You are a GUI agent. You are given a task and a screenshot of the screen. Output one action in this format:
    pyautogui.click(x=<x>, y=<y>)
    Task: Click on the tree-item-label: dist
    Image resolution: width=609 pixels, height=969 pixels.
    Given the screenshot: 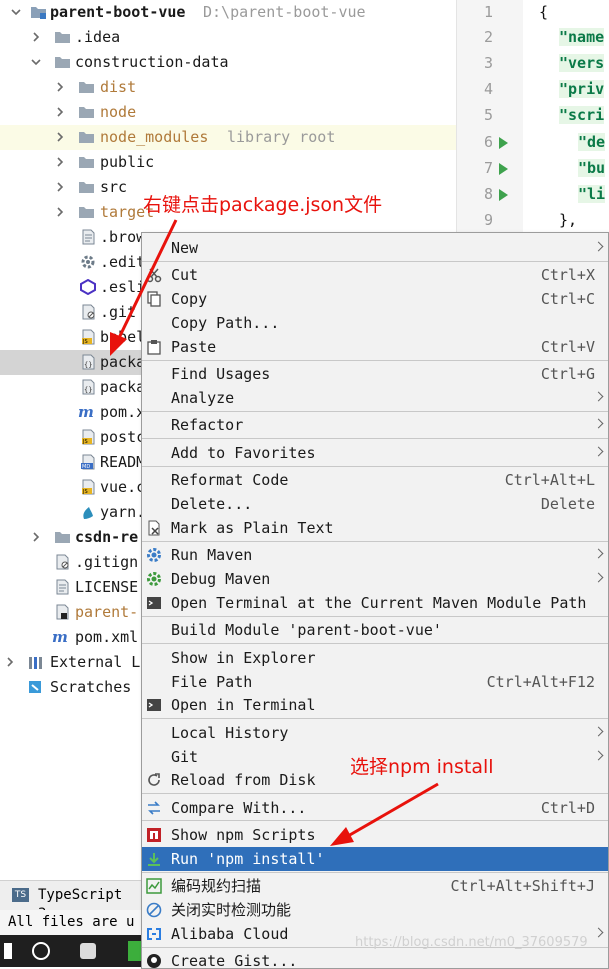 What is the action you would take?
    pyautogui.click(x=118, y=87)
    